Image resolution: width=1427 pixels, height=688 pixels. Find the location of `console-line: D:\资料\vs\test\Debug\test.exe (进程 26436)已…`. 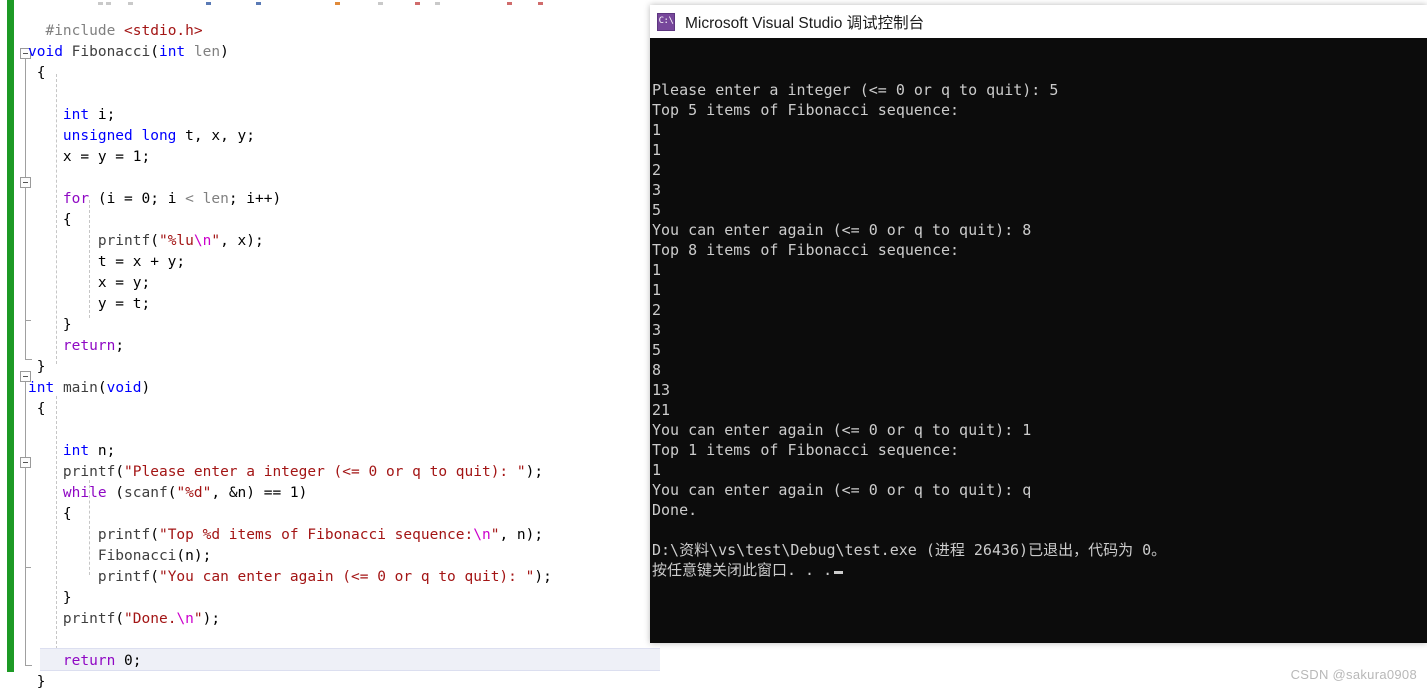

console-line: D:\资料\vs\test\Debug\test.exe (进程 26436)已… is located at coordinates (909, 550).